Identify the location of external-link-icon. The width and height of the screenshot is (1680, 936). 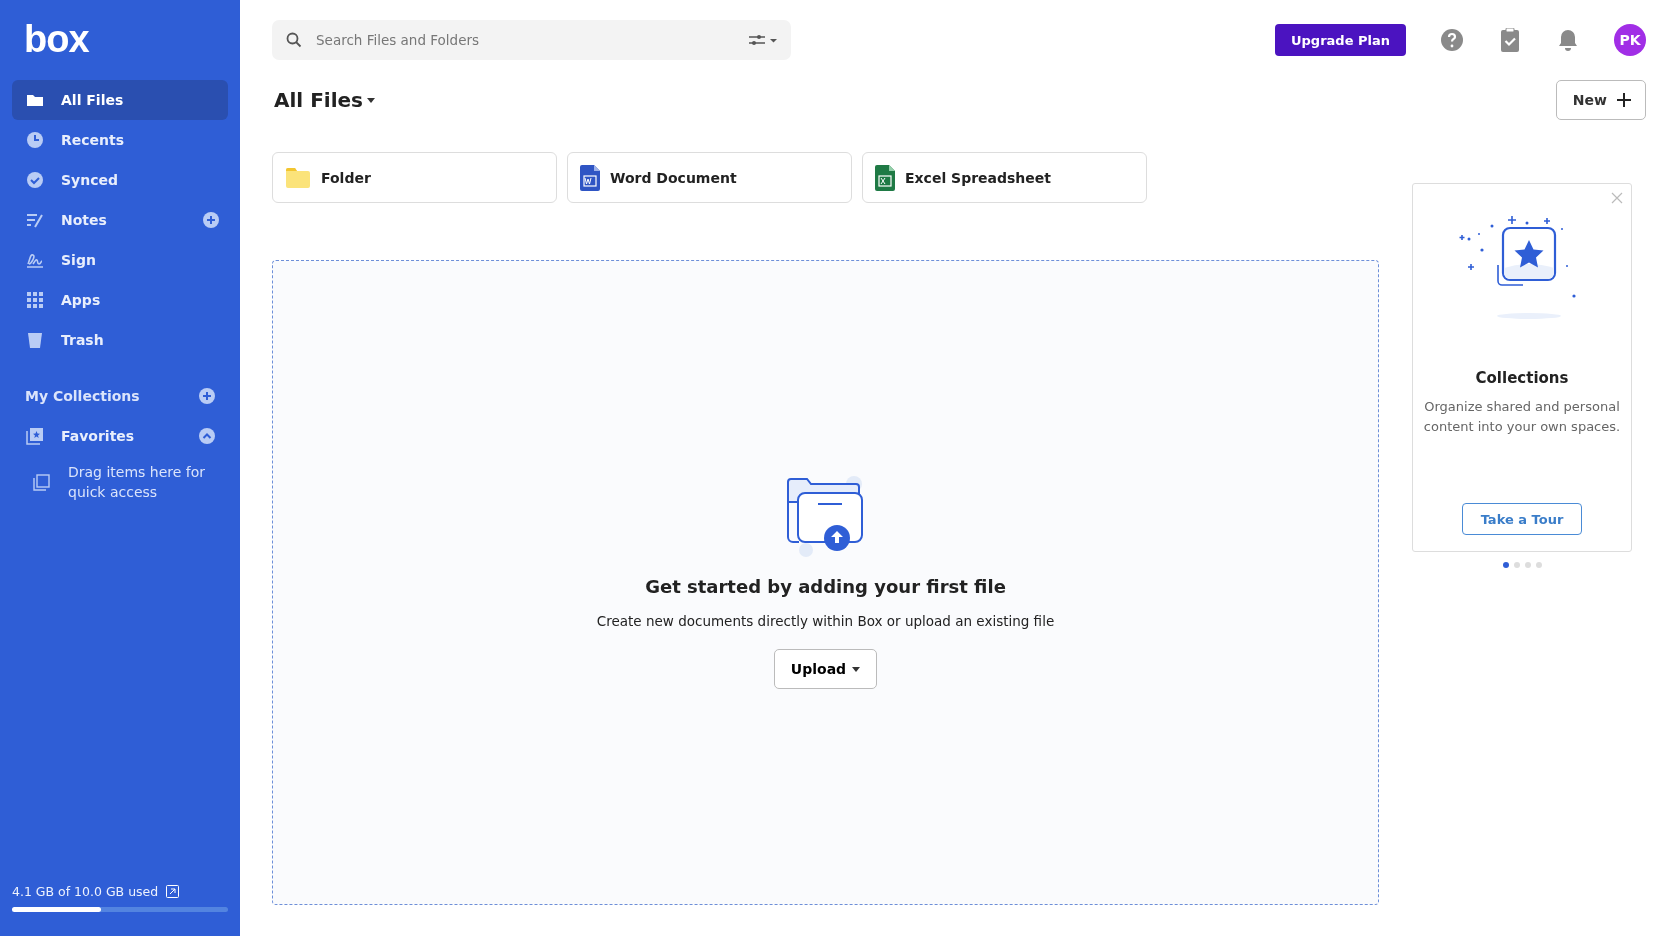
(173, 891).